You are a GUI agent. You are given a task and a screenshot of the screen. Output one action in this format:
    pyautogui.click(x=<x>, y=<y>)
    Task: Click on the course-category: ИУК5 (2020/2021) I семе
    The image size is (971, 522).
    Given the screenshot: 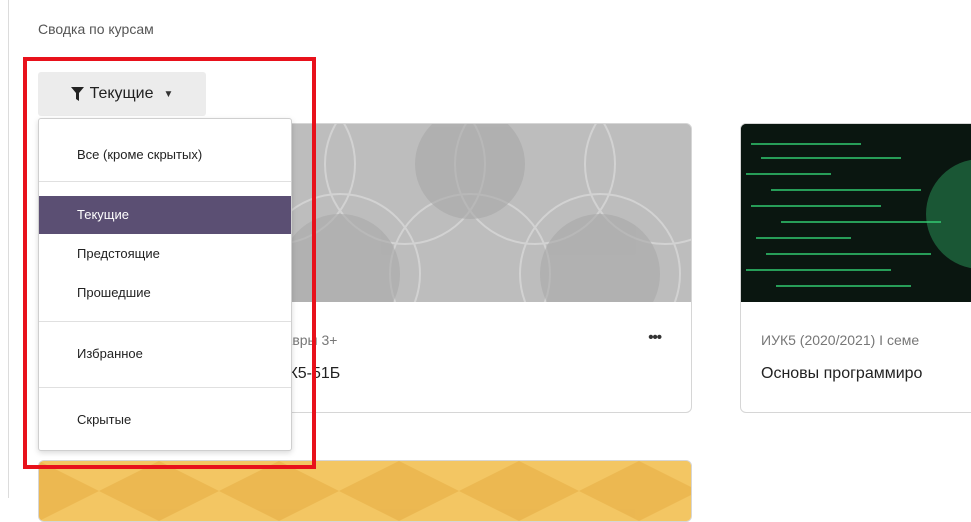 What is the action you would take?
    pyautogui.click(x=840, y=340)
    